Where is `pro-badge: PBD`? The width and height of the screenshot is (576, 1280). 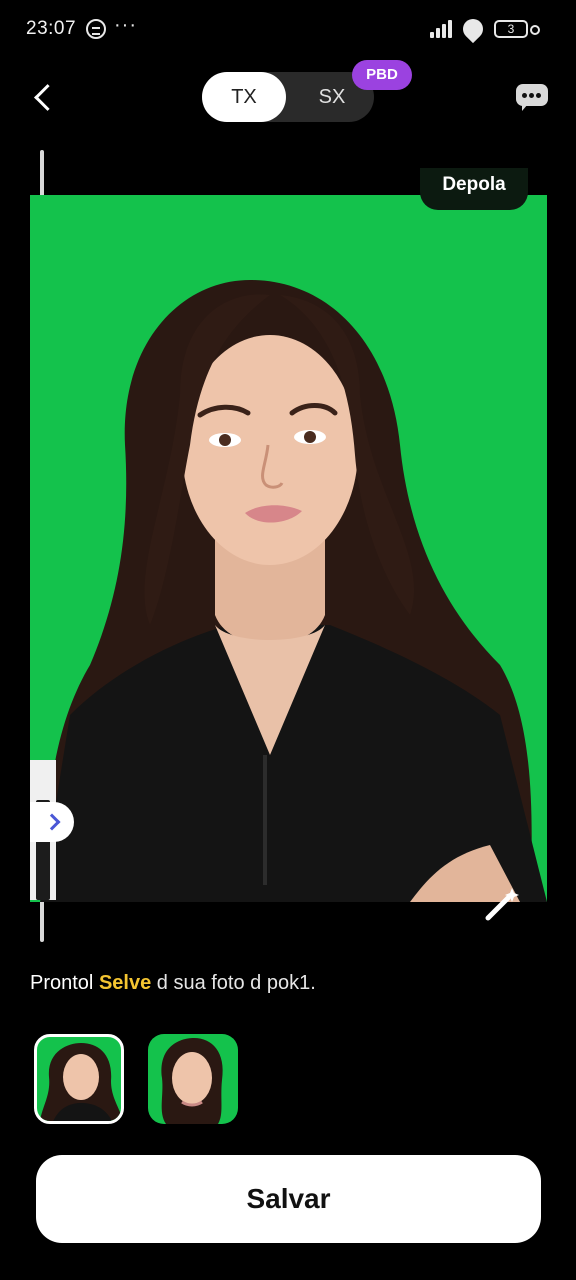 pro-badge: PBD is located at coordinates (382, 75).